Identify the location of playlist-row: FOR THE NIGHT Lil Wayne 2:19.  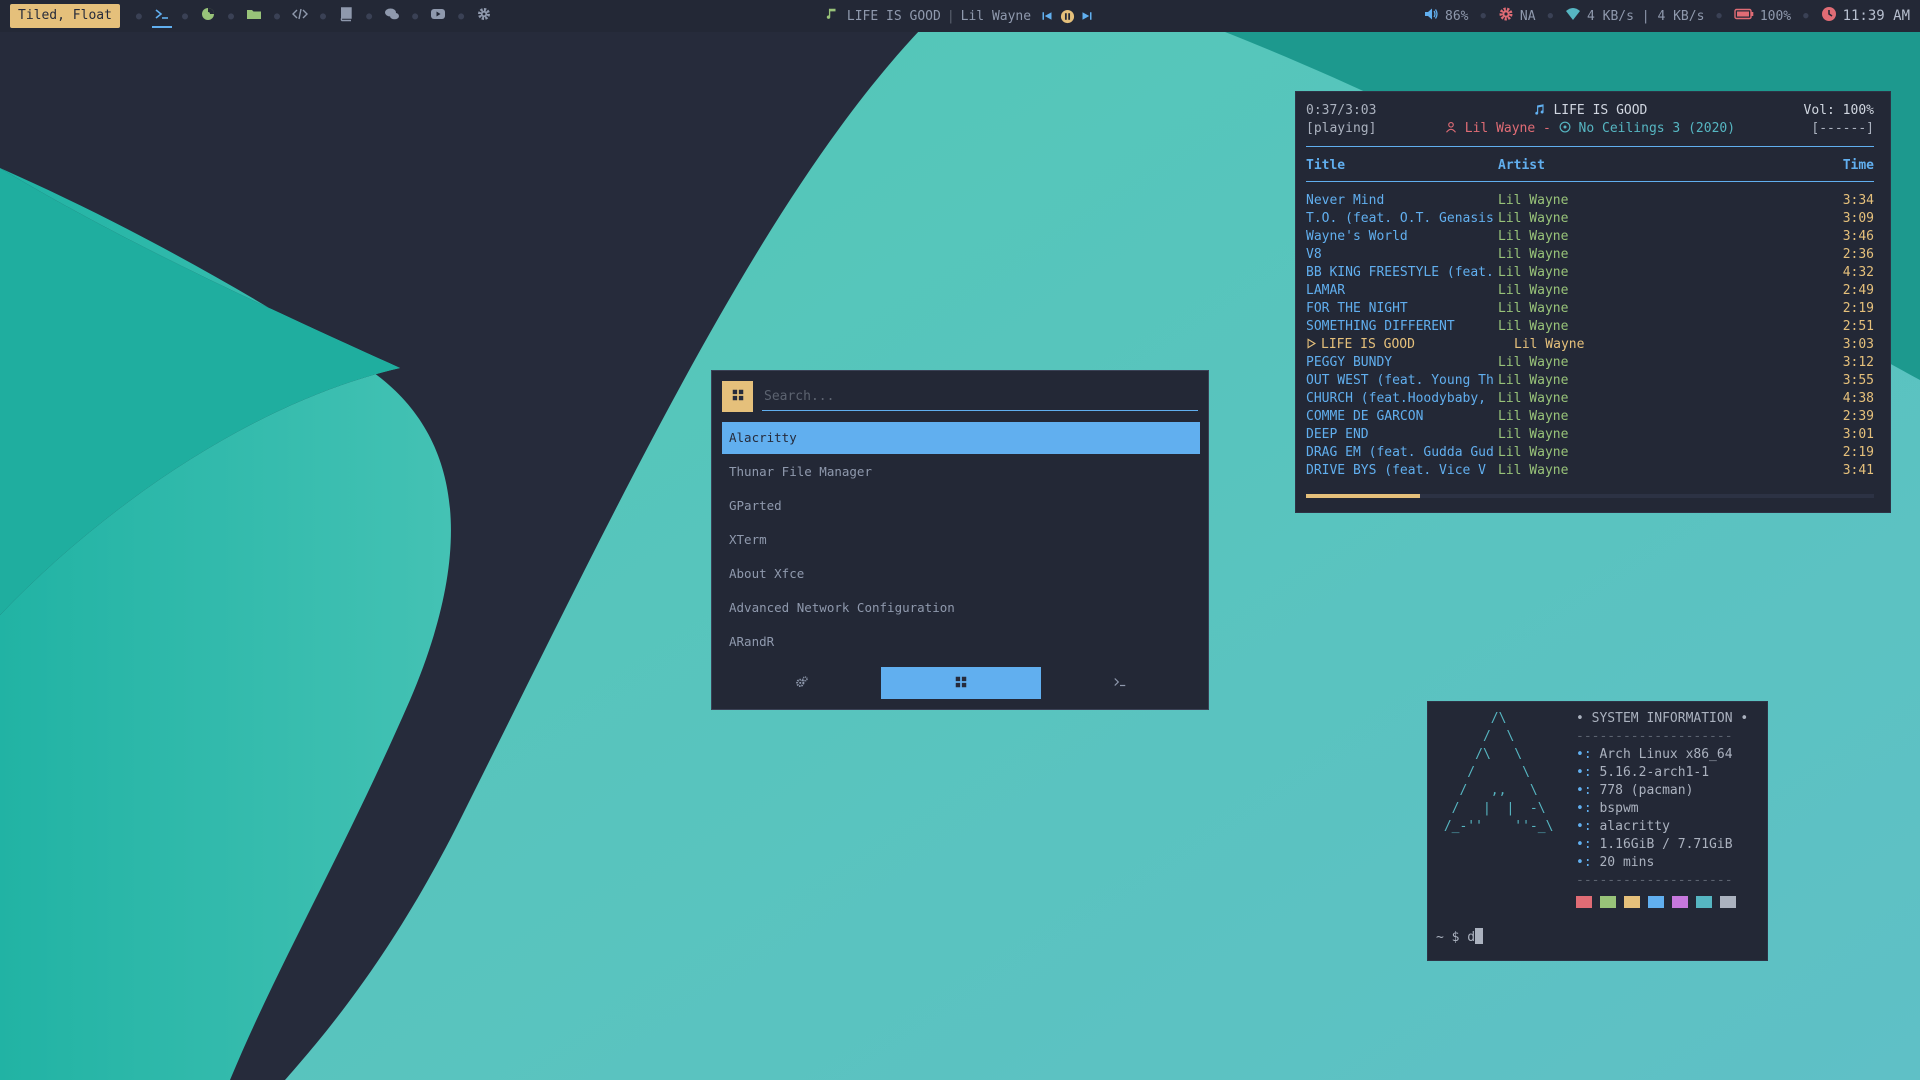
(1590, 309).